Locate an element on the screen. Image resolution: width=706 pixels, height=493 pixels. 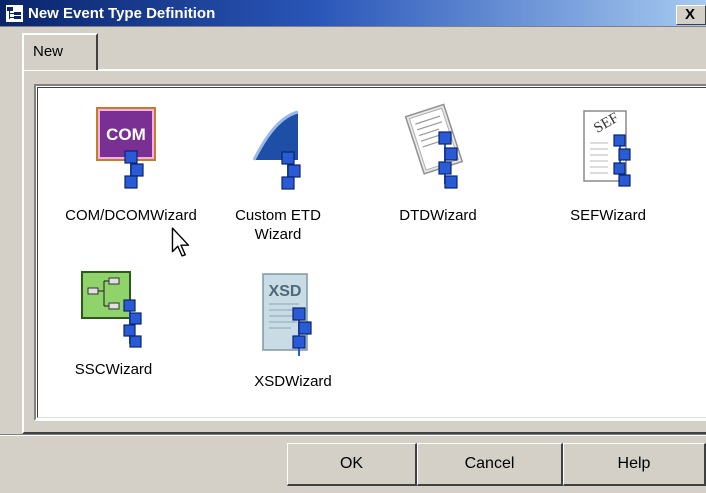
close-icon: X is located at coordinates (690, 14).